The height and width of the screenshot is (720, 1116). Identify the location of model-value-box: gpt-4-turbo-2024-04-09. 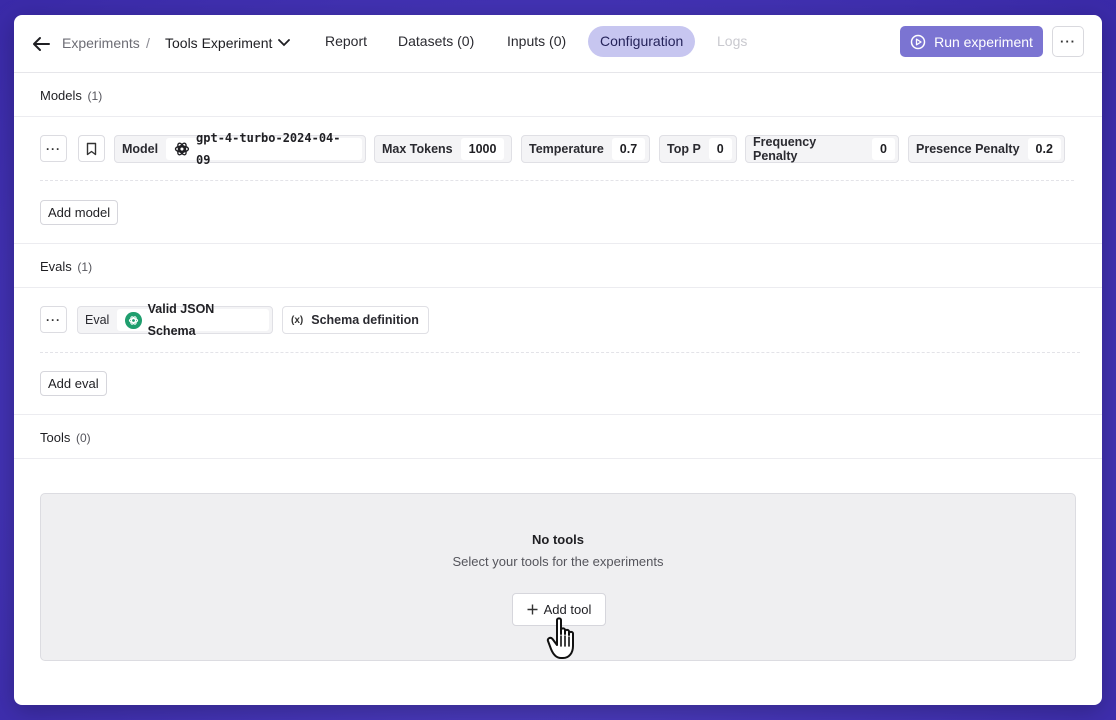
(264, 149).